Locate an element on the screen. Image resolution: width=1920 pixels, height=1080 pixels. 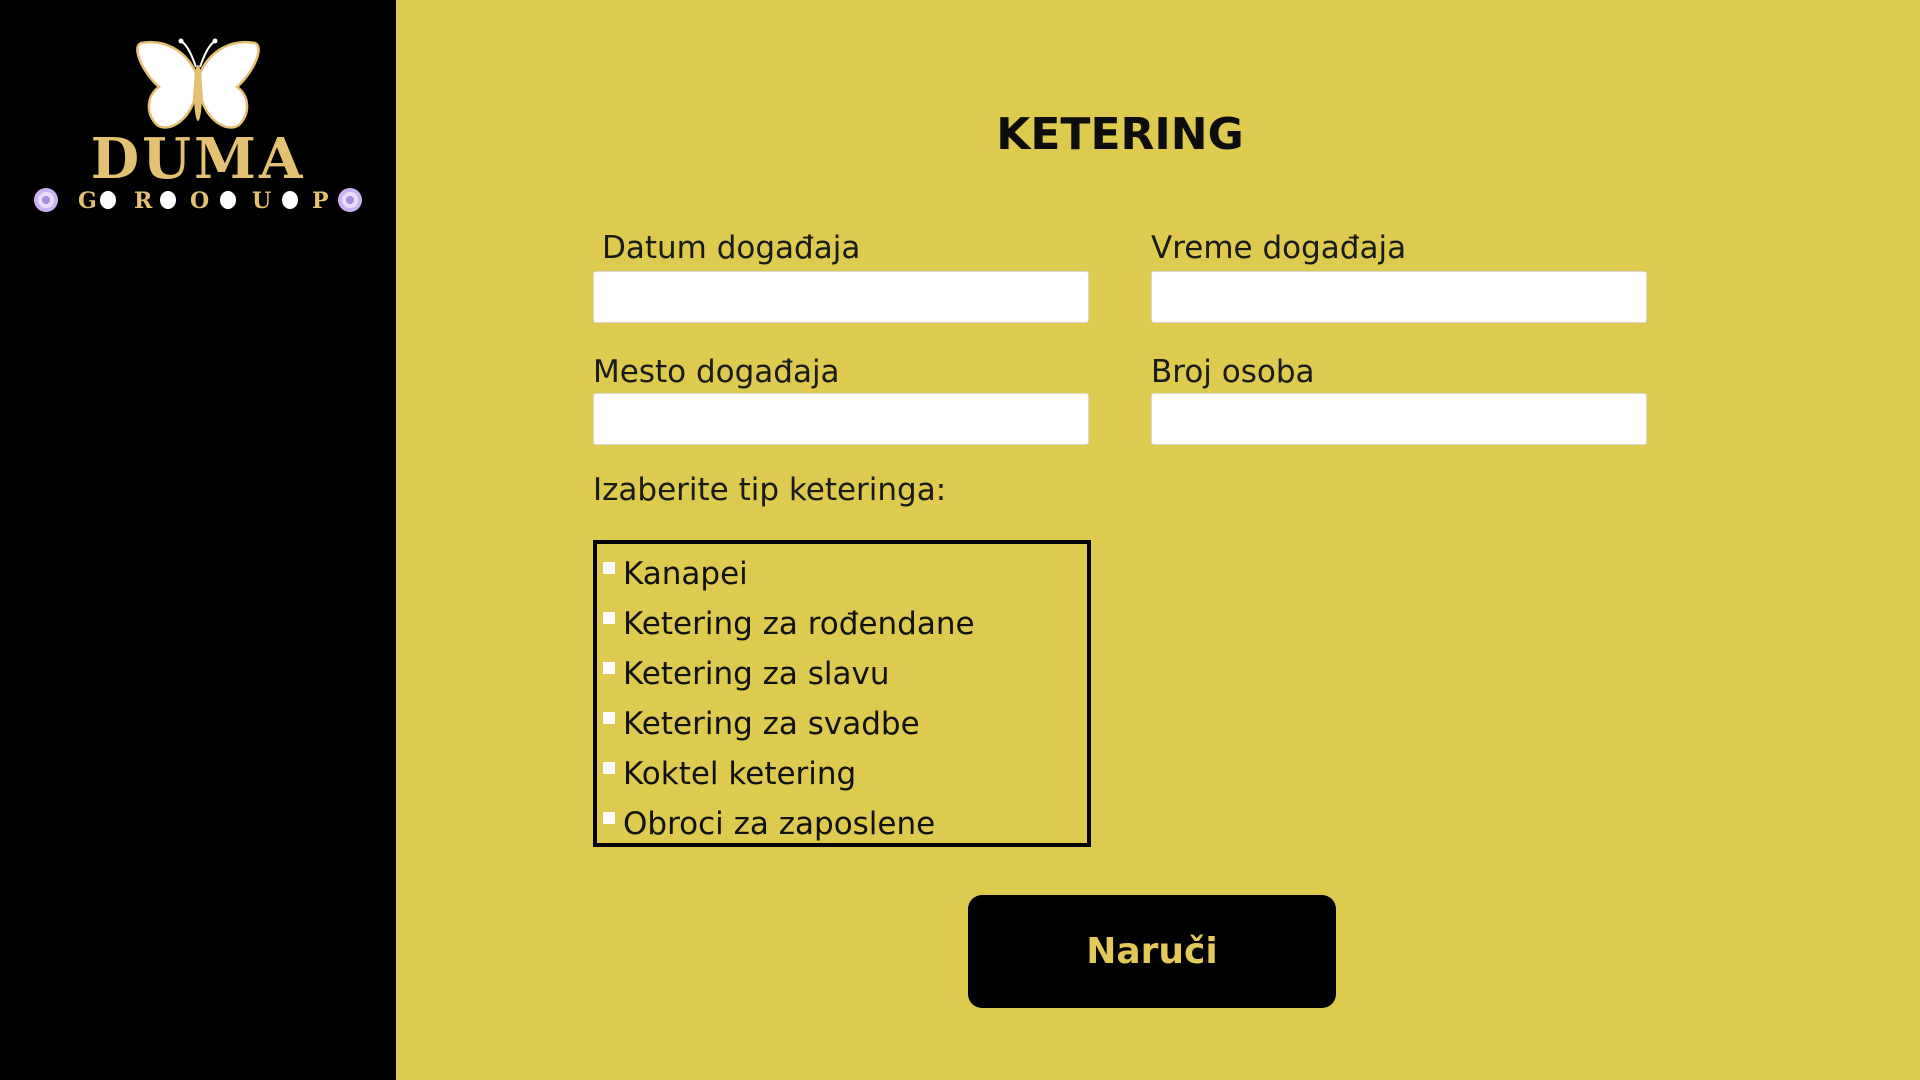
event-time-input is located at coordinates (1399, 297).